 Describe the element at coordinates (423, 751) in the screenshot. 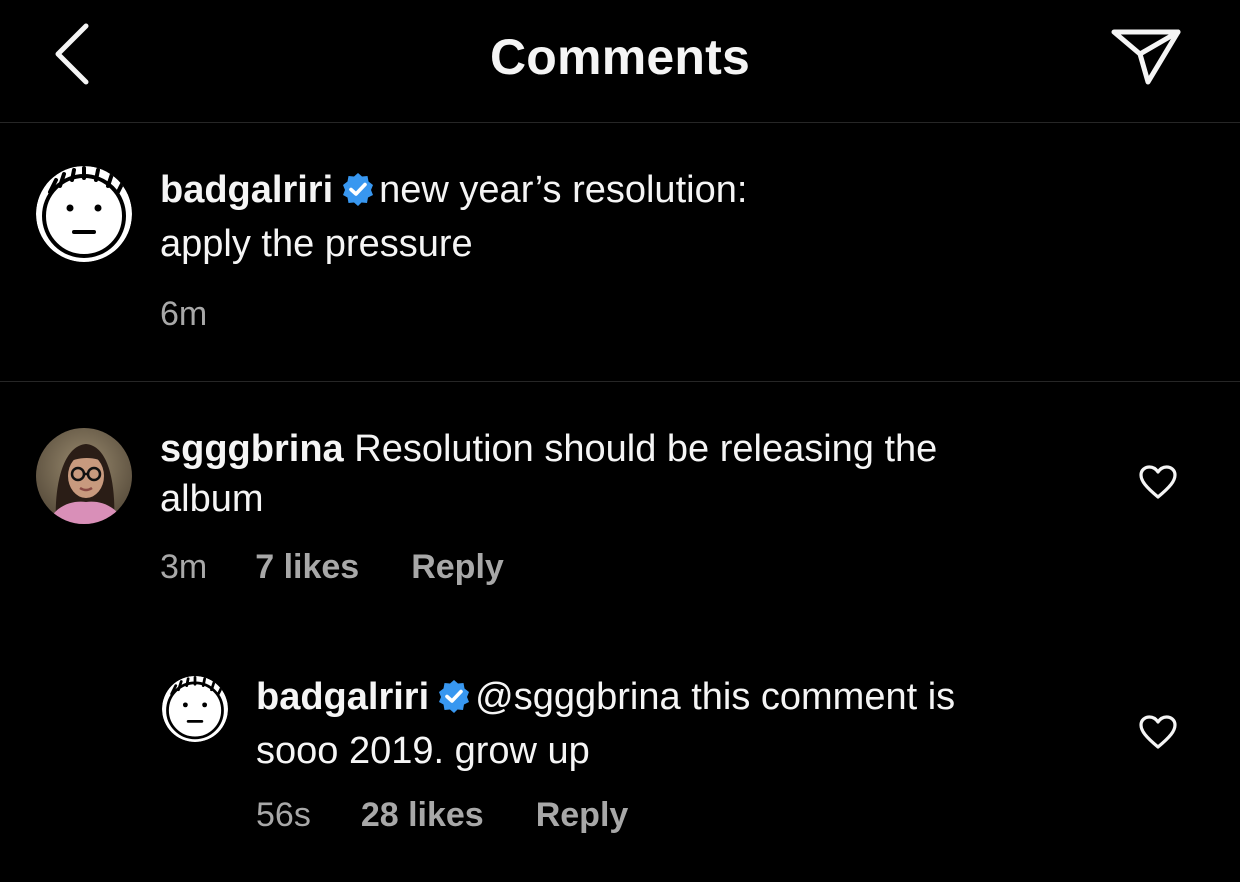

I see `reply-line2: sooo 2019. grow up` at that location.